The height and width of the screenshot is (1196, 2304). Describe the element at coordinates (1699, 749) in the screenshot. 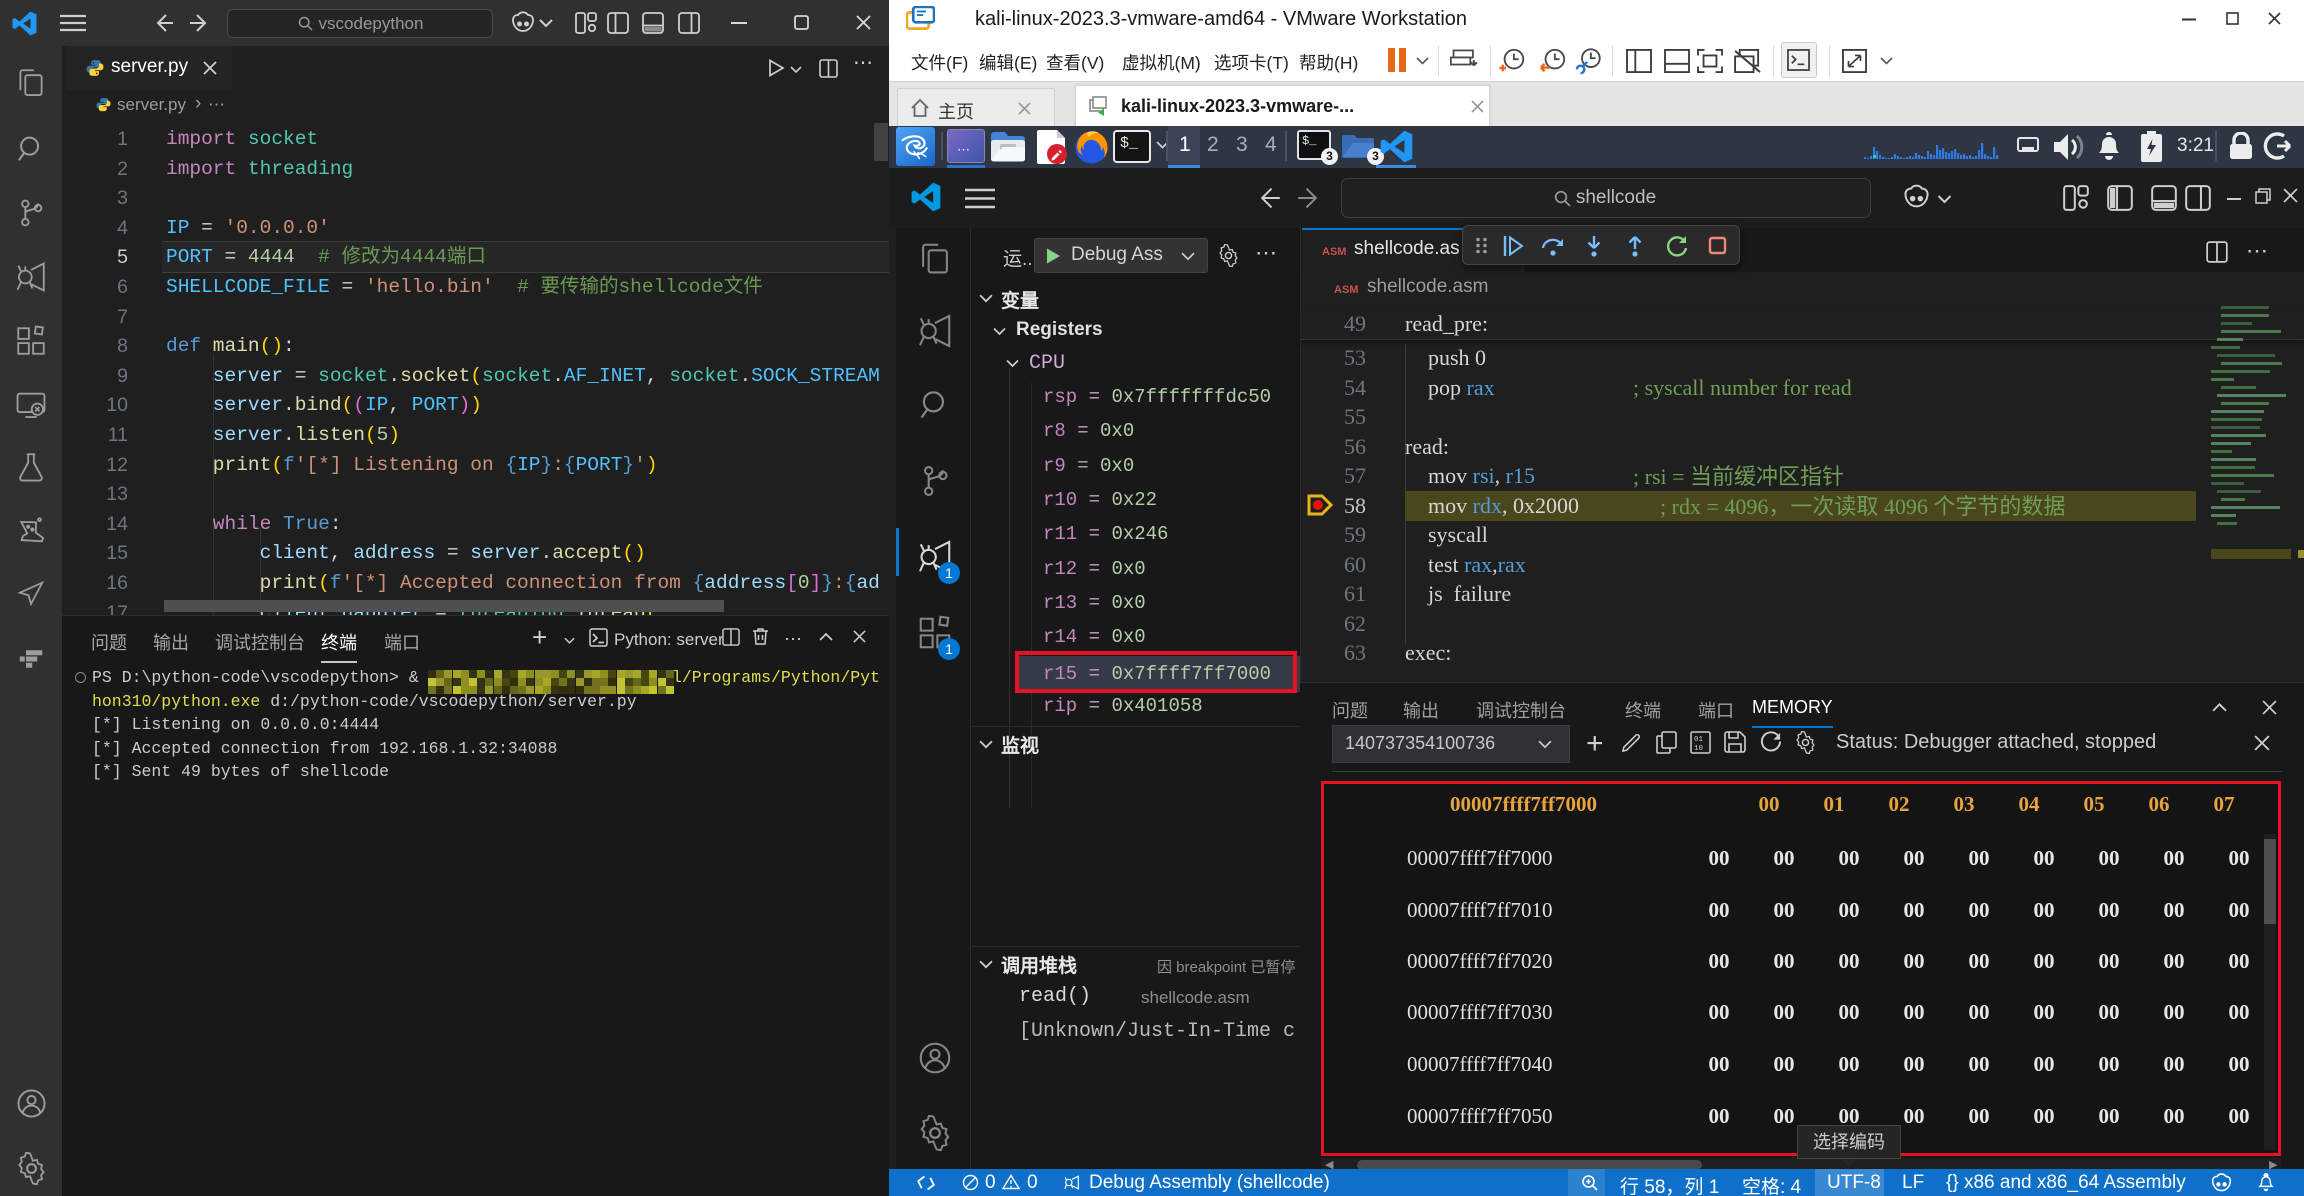

I see `svg-text: 10` at that location.